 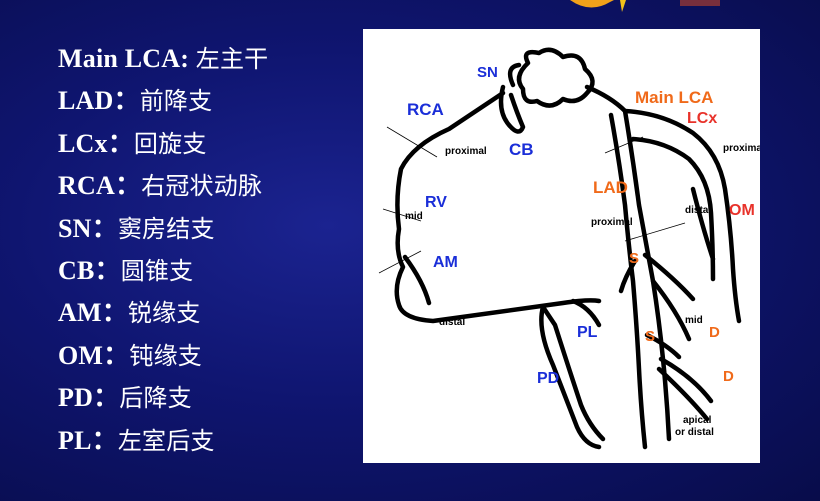 What do you see at coordinates (165, 355) in the screenshot?
I see `legend-meaning: 钝缘支` at bounding box center [165, 355].